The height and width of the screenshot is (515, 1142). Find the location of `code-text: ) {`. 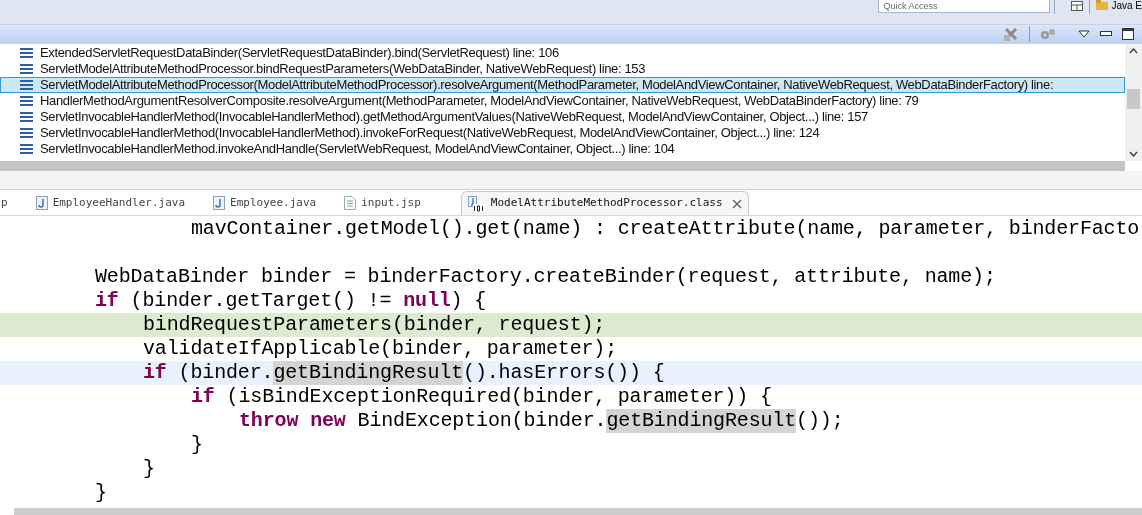

code-text: ) { is located at coordinates (468, 301).